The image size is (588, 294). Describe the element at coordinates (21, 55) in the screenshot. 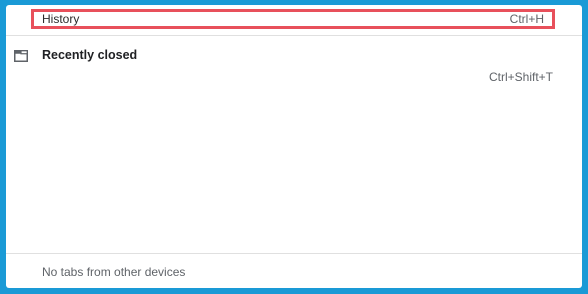

I see `tab-window-icon` at that location.